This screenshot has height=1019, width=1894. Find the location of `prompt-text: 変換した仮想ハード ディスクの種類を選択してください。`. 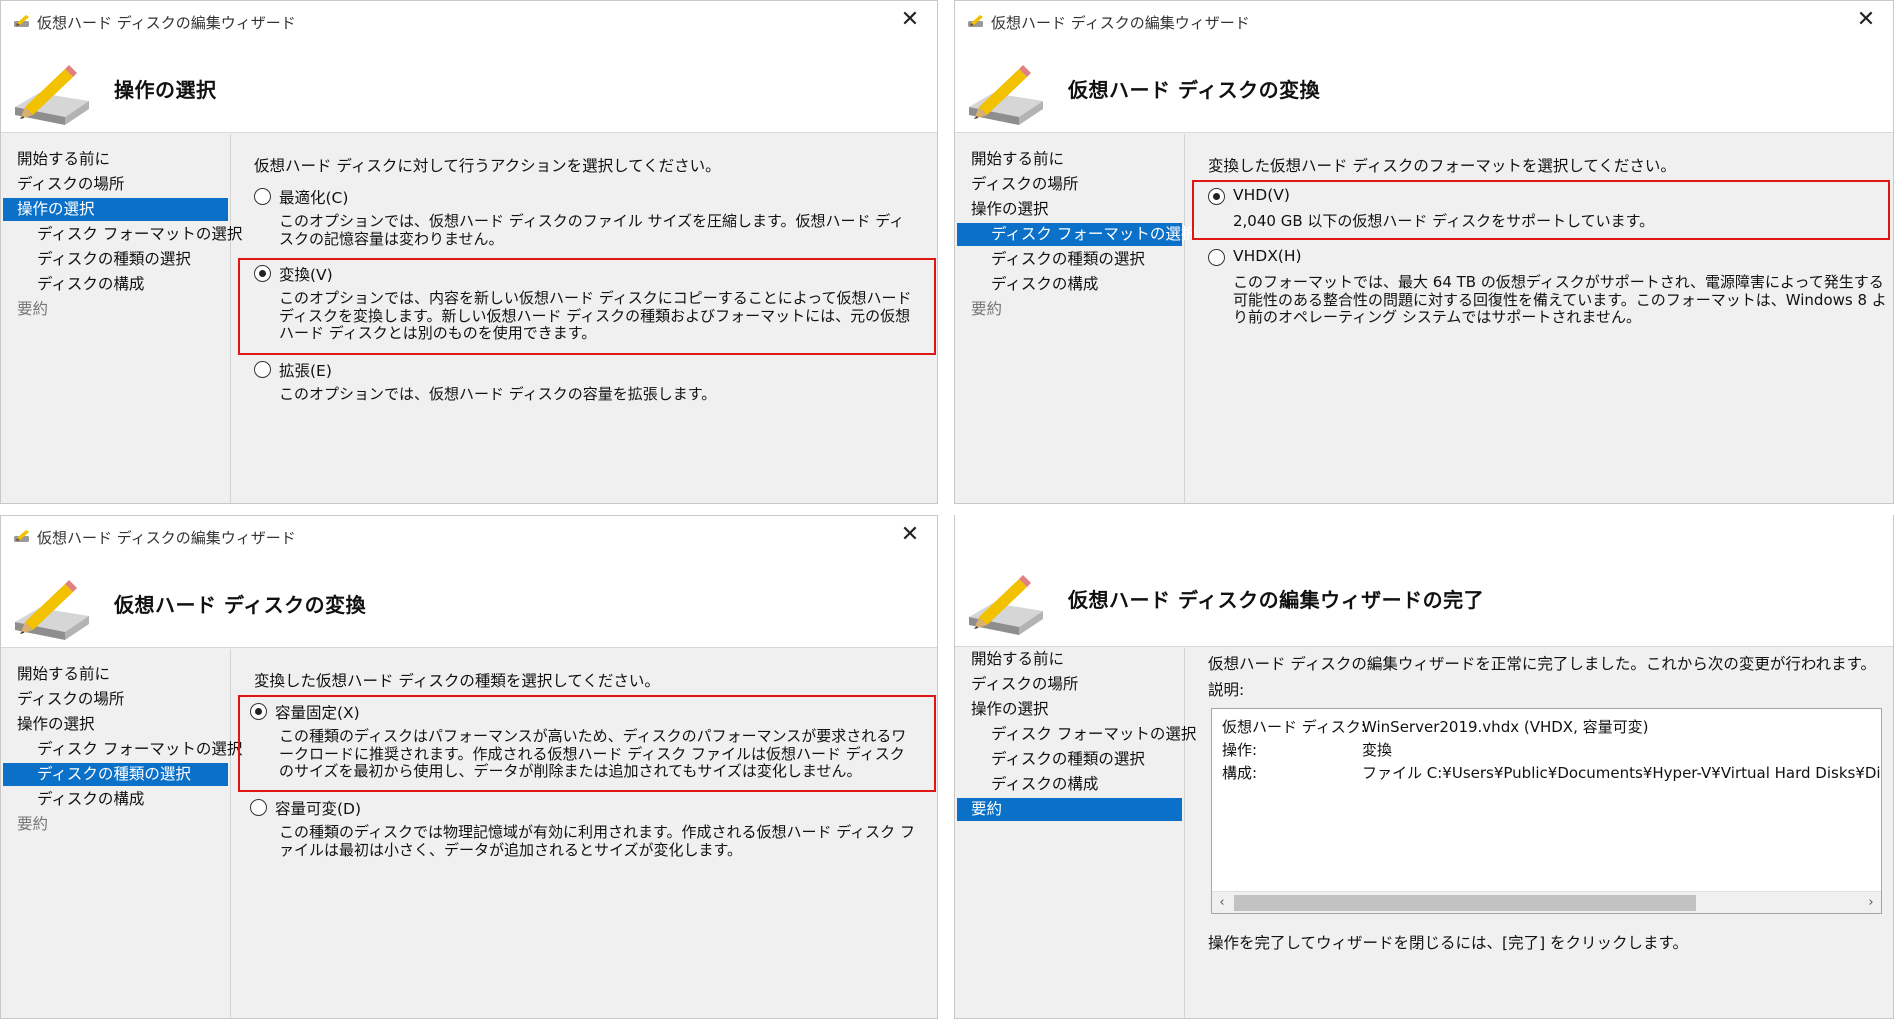

prompt-text: 変換した仮想ハード ディスクの種類を選択してください。 is located at coordinates (457, 681).